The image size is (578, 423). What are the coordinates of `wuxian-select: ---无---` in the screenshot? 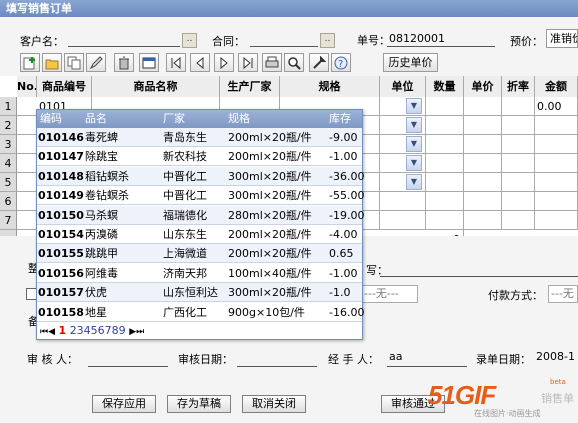 It's located at (389, 294).